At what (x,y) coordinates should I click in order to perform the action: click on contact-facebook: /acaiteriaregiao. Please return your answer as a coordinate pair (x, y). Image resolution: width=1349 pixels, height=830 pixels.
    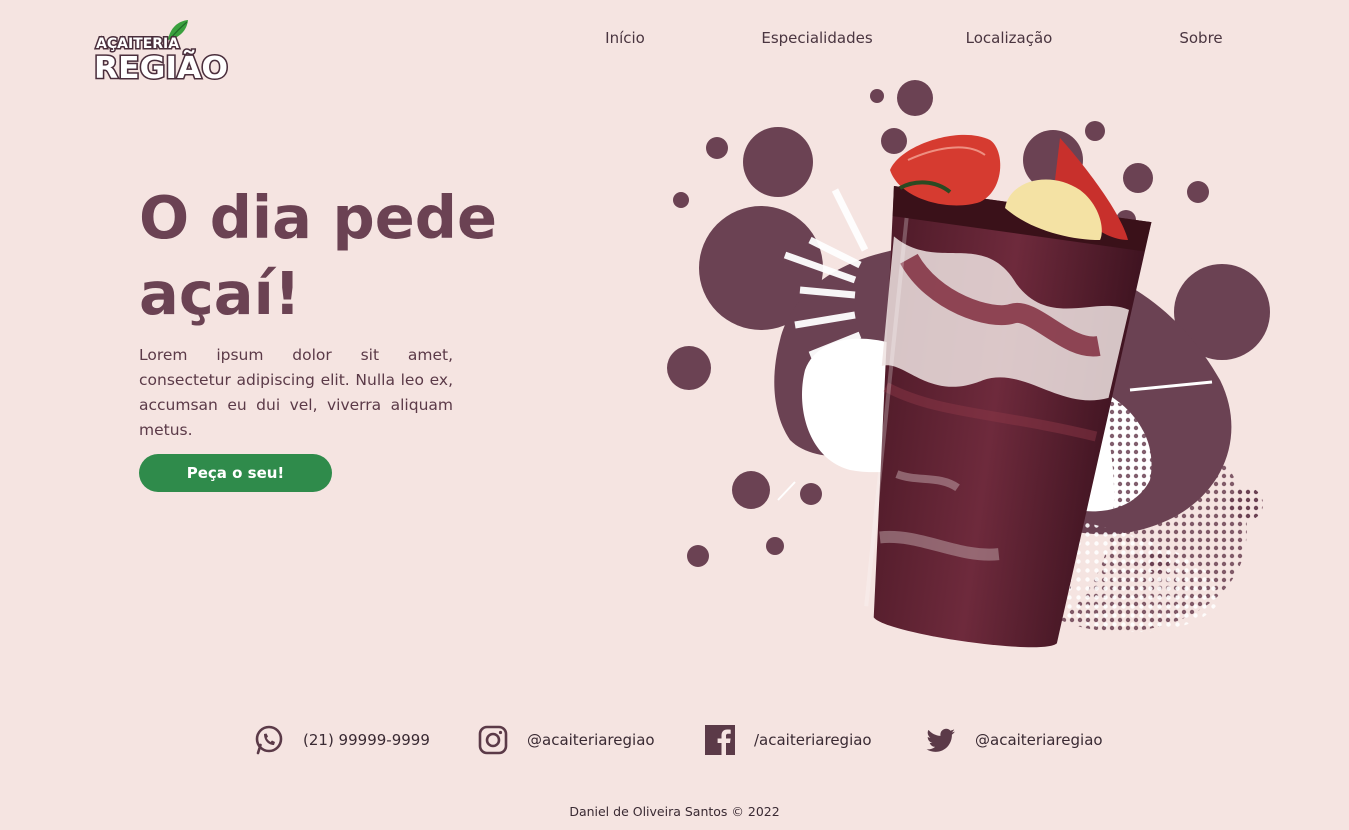
    Looking at the image, I should click on (788, 740).